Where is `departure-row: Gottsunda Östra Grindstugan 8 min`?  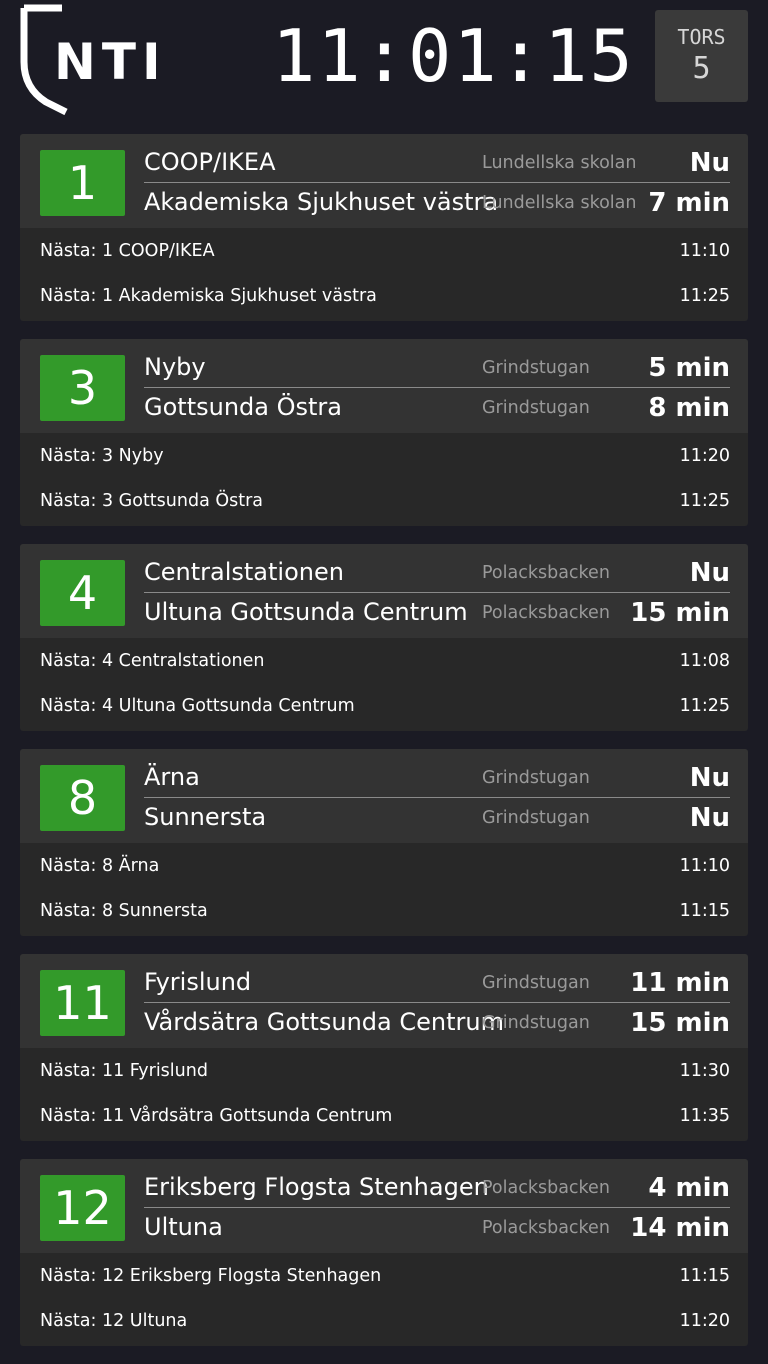 departure-row: Gottsunda Östra Grindstugan 8 min is located at coordinates (437, 408).